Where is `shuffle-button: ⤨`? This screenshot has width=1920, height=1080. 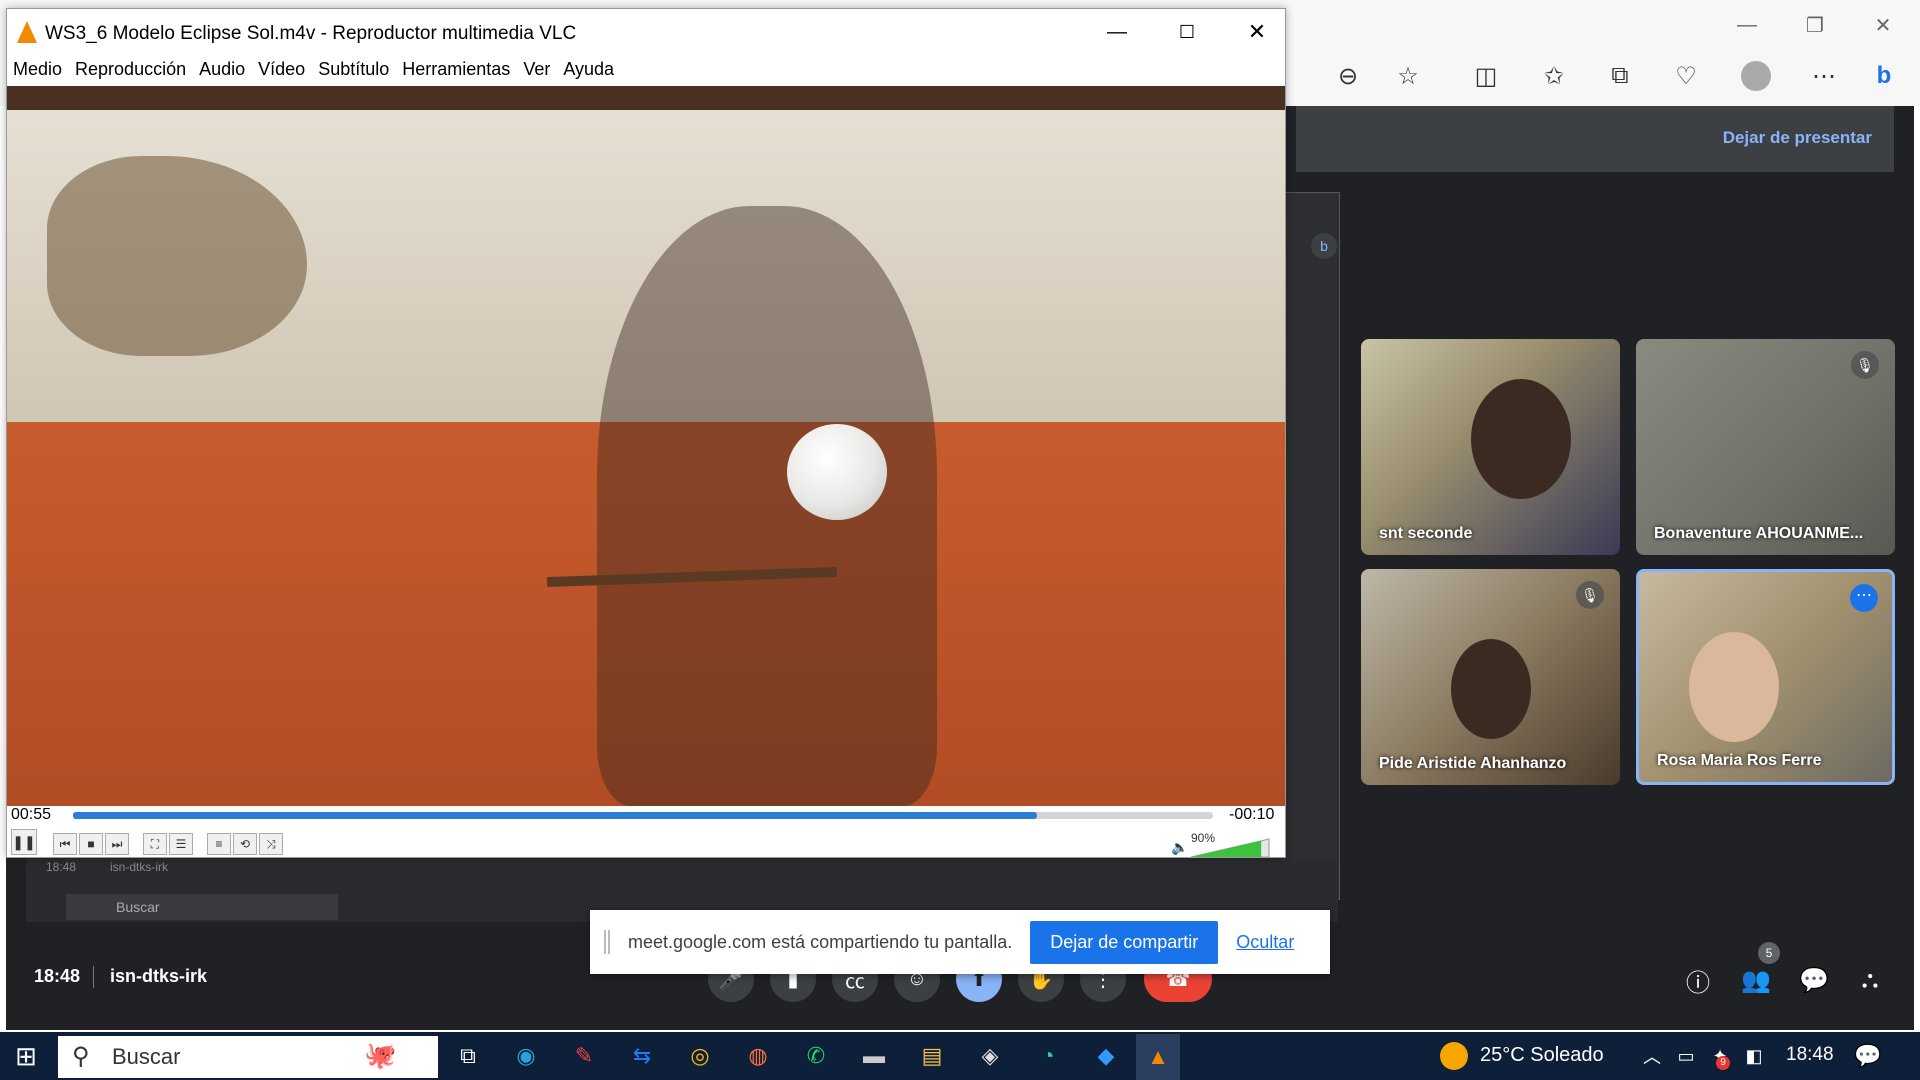
shuffle-button: ⤨ is located at coordinates (271, 844).